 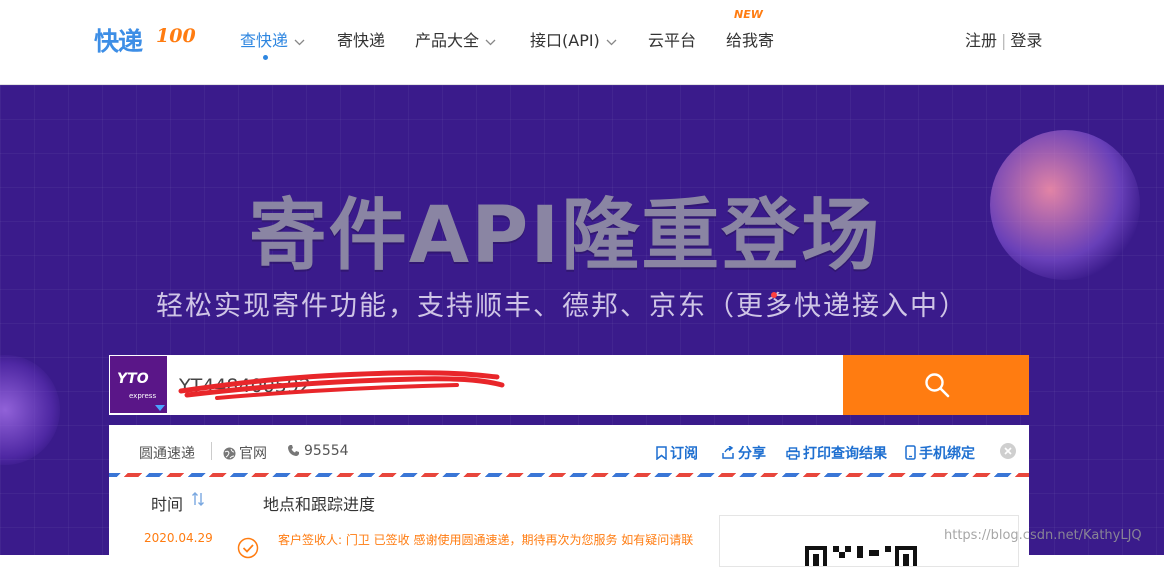 I want to click on carrier-logo-text: YTO, so click(x=133, y=379).